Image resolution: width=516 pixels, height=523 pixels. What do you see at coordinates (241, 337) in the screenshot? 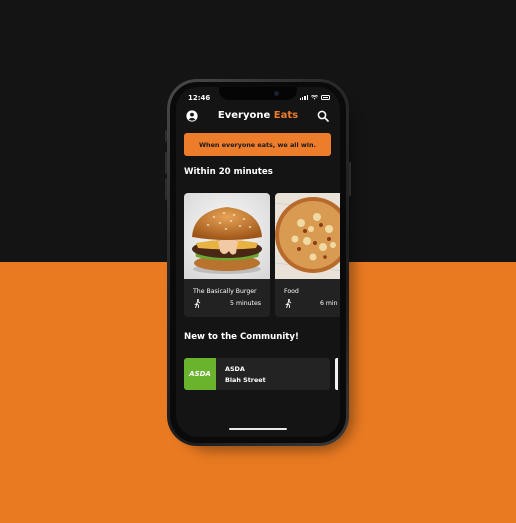
I see `section-title-new: New to the Community!` at bounding box center [241, 337].